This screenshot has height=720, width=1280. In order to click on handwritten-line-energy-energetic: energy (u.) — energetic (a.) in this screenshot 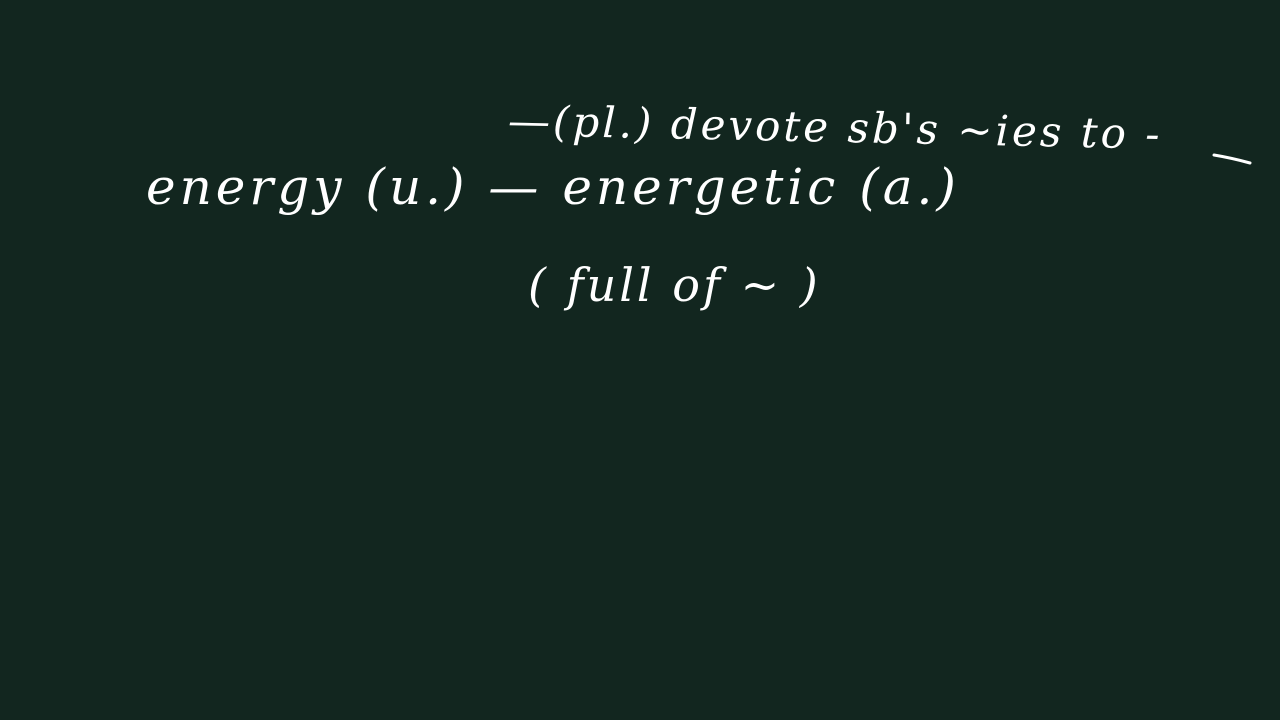, I will do `click(553, 187)`.